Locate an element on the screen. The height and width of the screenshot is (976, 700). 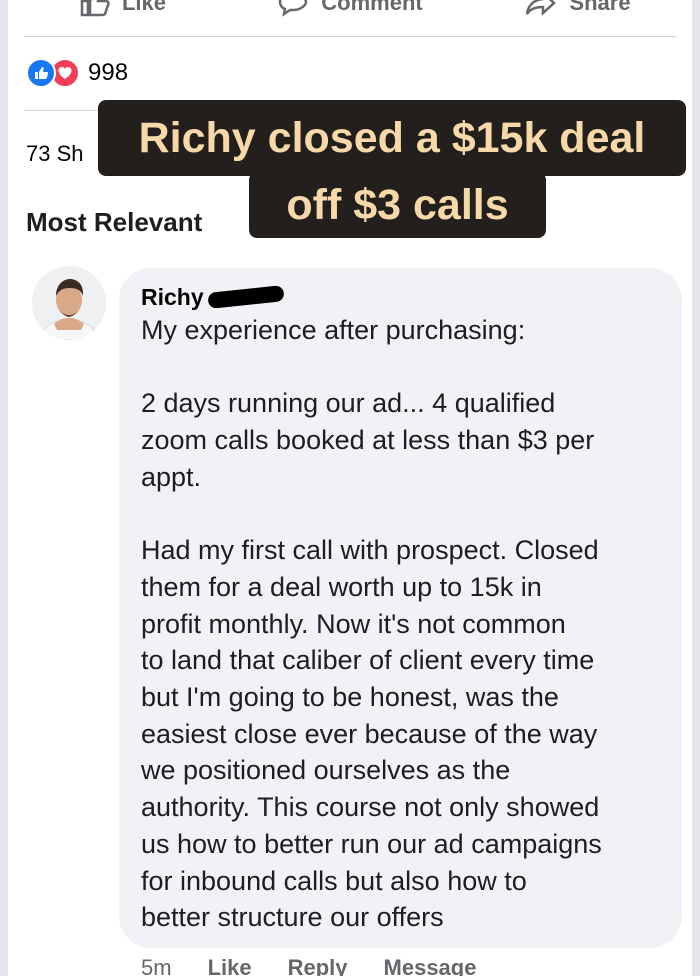
comment-meta-row: 5m Like Reply Message is located at coordinates (308, 965).